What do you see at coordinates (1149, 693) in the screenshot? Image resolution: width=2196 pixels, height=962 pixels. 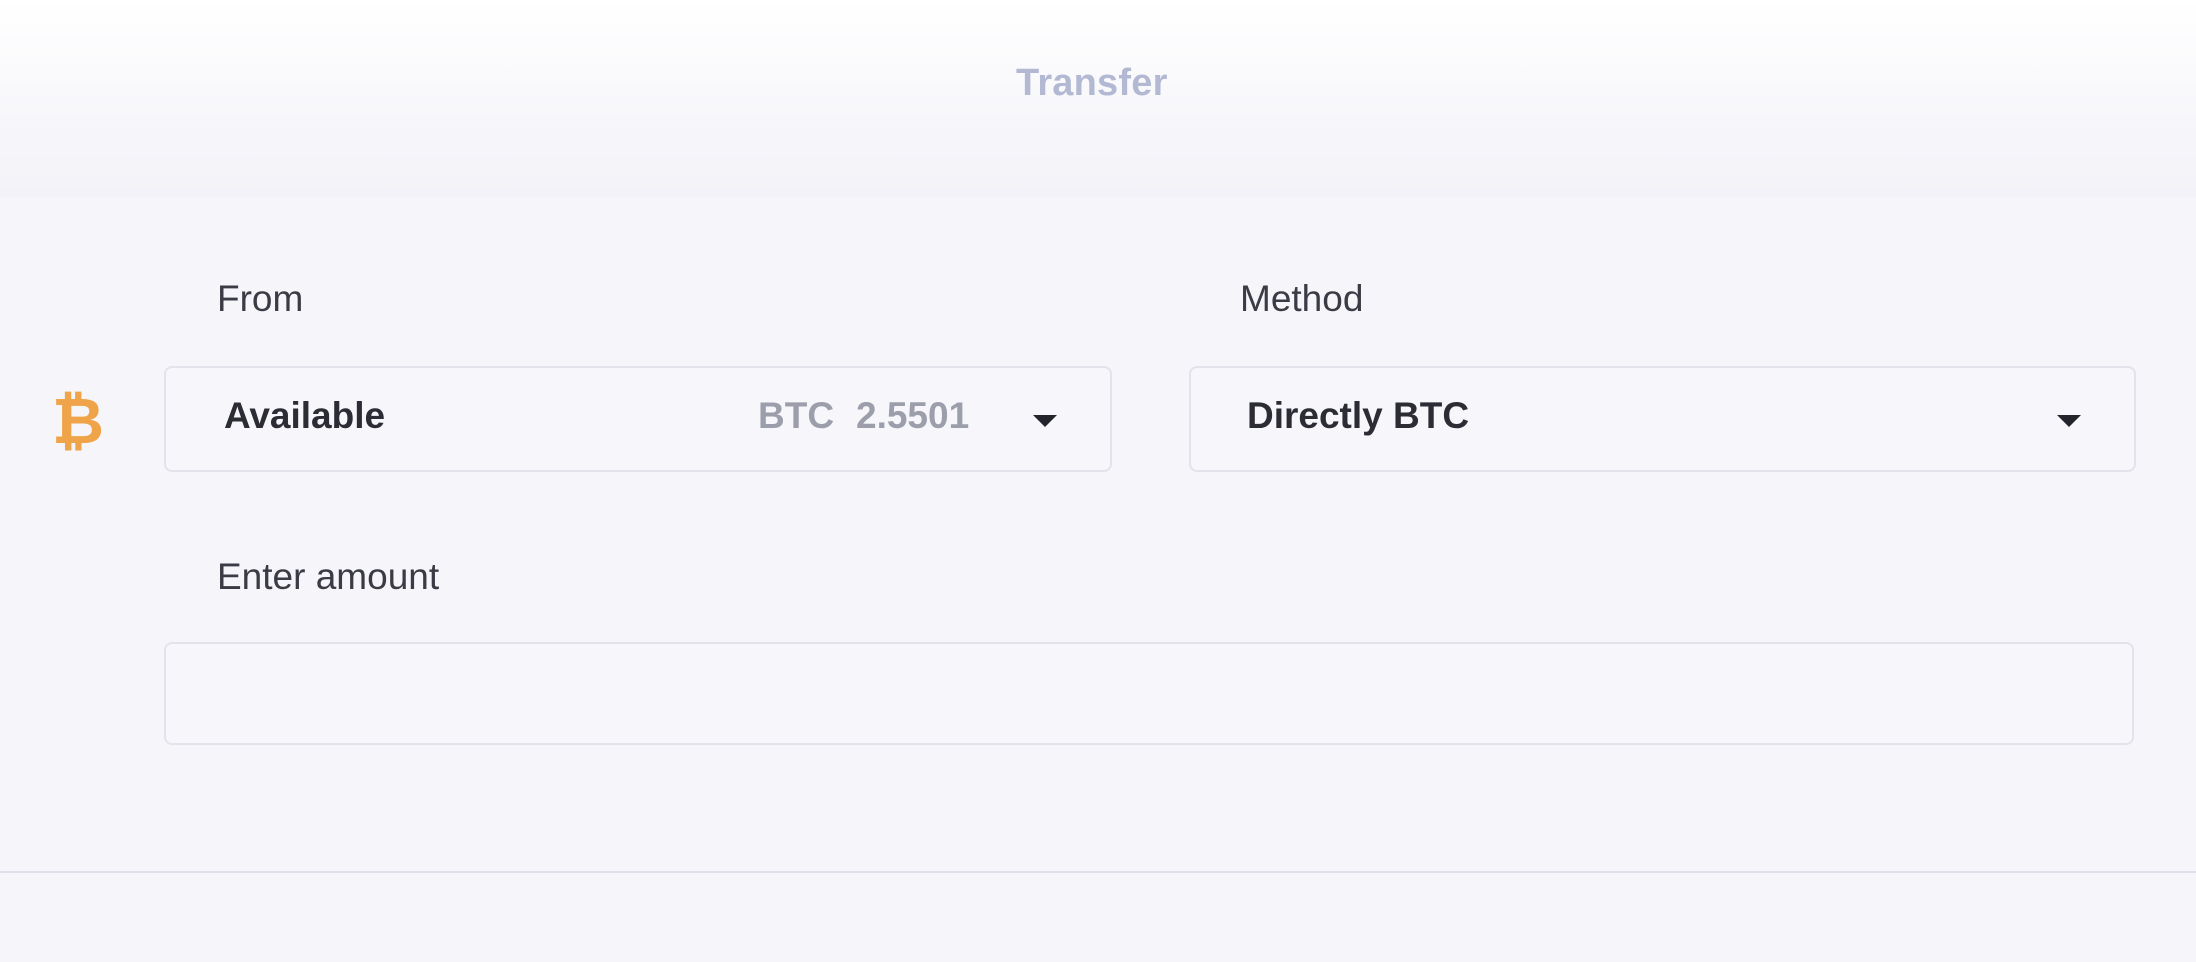 I see `amount-input` at bounding box center [1149, 693].